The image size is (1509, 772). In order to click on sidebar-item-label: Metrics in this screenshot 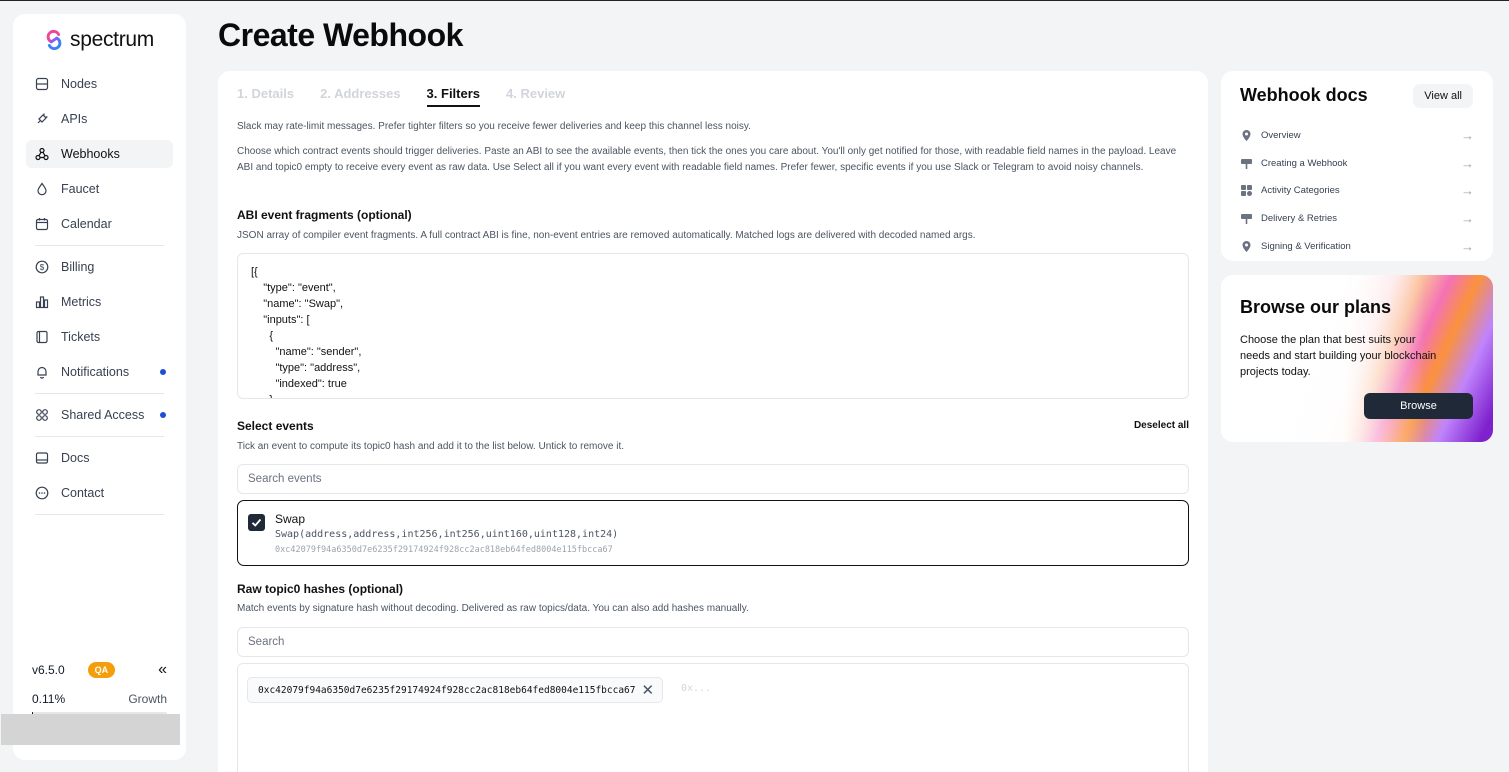, I will do `click(81, 302)`.